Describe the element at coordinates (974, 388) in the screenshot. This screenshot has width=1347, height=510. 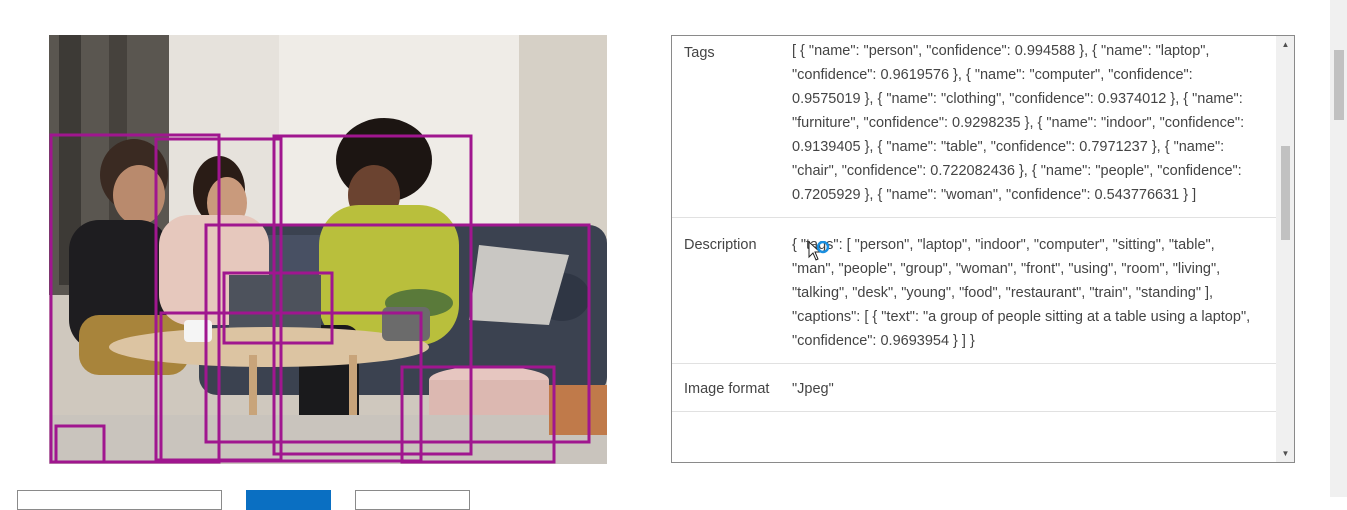
I see `result-row-image-format: Image format "Jpeg"` at that location.